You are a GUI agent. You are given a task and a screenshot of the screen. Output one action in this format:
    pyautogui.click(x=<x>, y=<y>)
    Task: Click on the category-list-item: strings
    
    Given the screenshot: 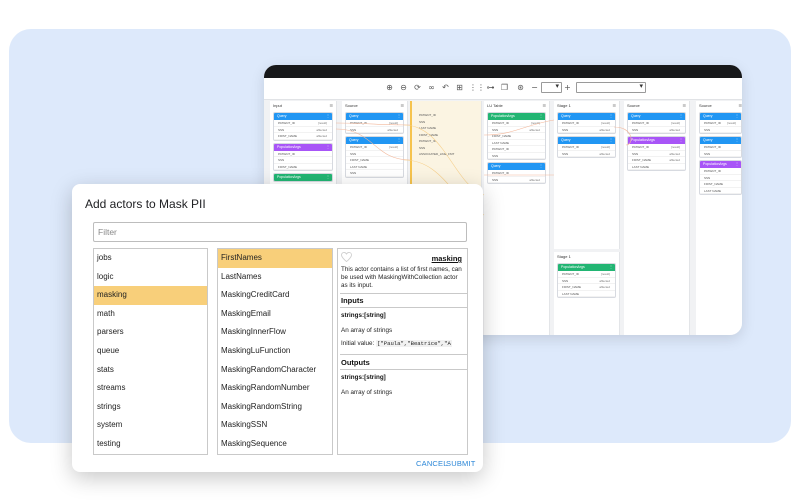 What is the action you would take?
    pyautogui.click(x=150, y=407)
    